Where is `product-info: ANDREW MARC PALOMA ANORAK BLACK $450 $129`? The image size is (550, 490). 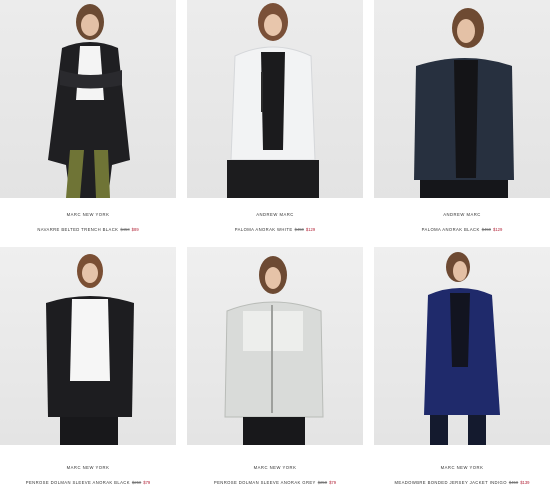 product-info: ANDREW MARC PALOMA ANORAK BLACK $450 $129 is located at coordinates (462, 224).